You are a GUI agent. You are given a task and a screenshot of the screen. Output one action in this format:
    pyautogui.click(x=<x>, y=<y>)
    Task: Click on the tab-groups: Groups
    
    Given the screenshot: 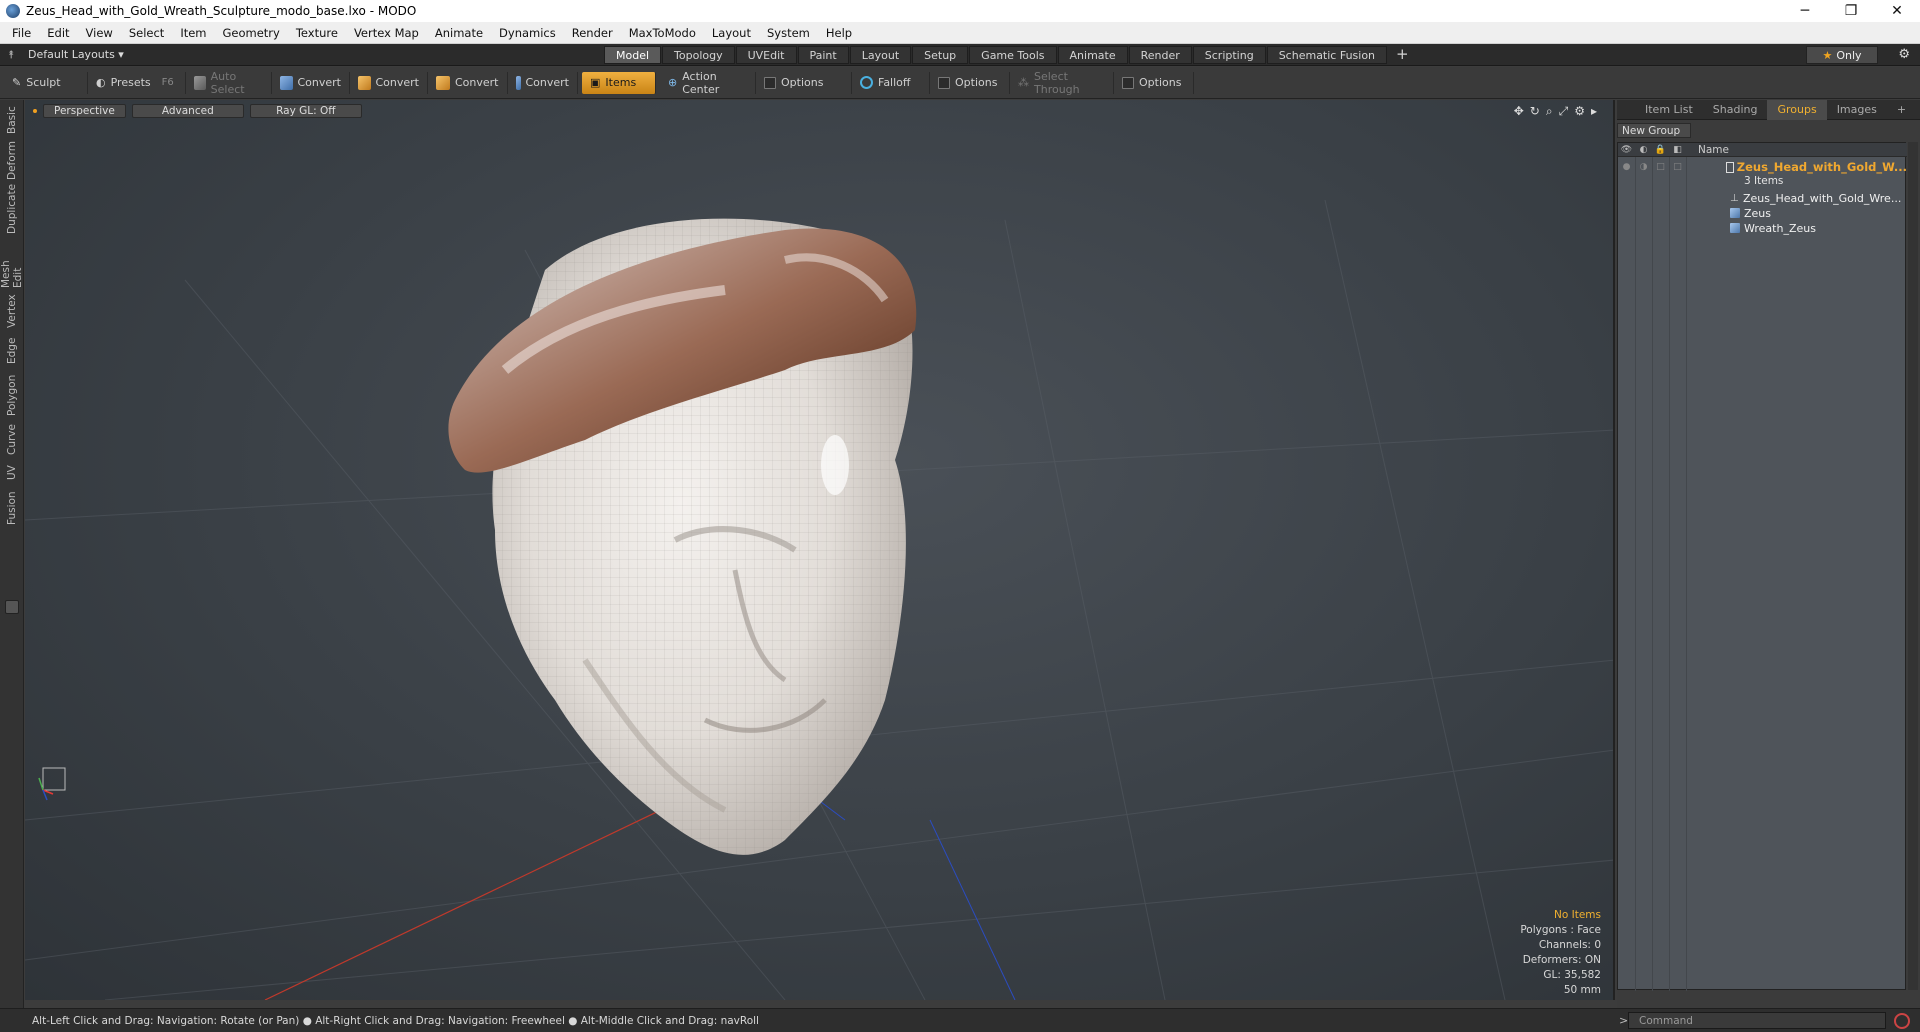 What is the action you would take?
    pyautogui.click(x=1797, y=109)
    